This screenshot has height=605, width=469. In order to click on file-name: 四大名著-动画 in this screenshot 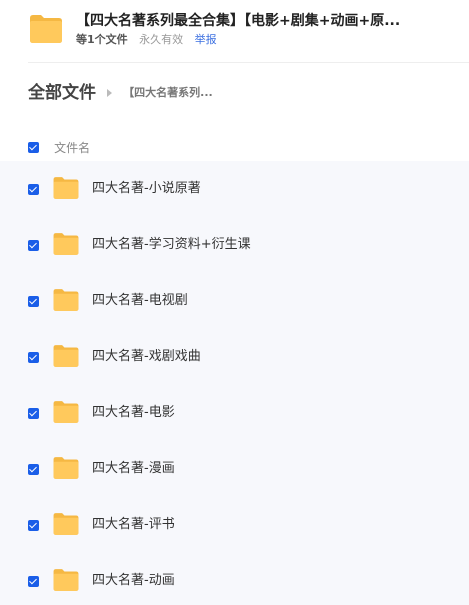, I will do `click(133, 581)`.